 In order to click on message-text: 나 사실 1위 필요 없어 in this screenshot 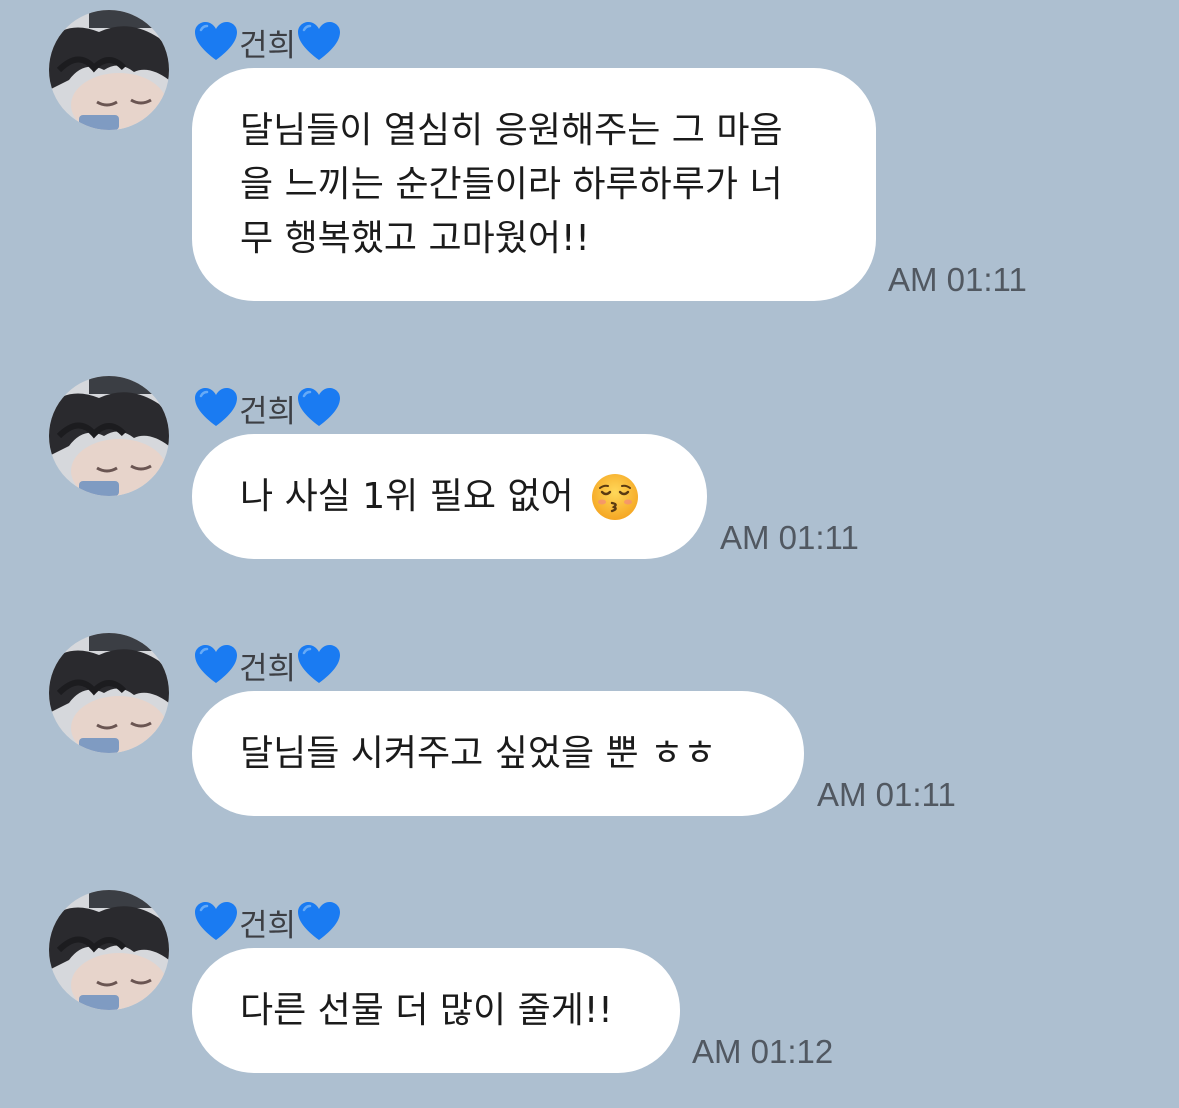, I will do `click(407, 496)`.